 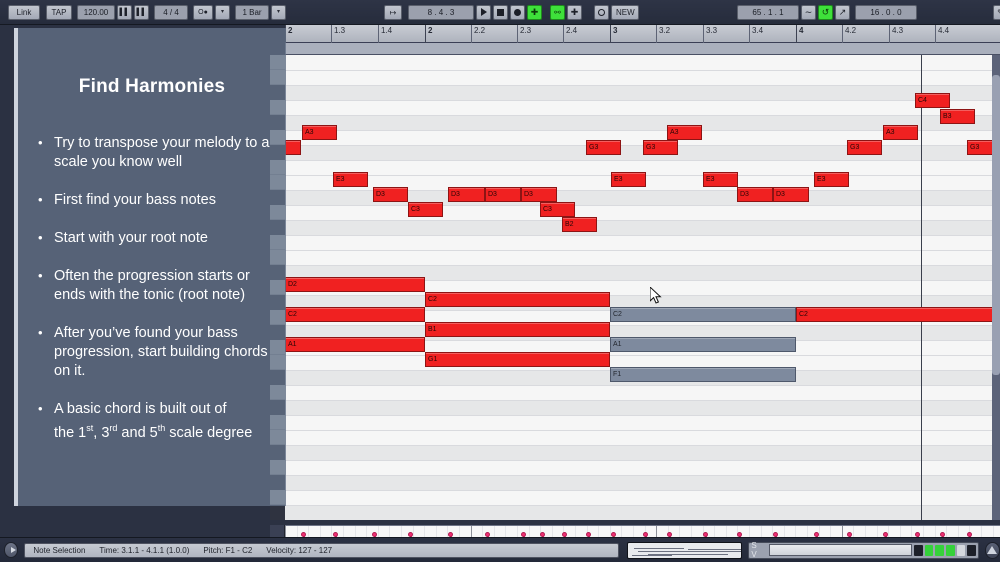 What do you see at coordinates (579, 224) in the screenshot?
I see `midi-note: B2` at bounding box center [579, 224].